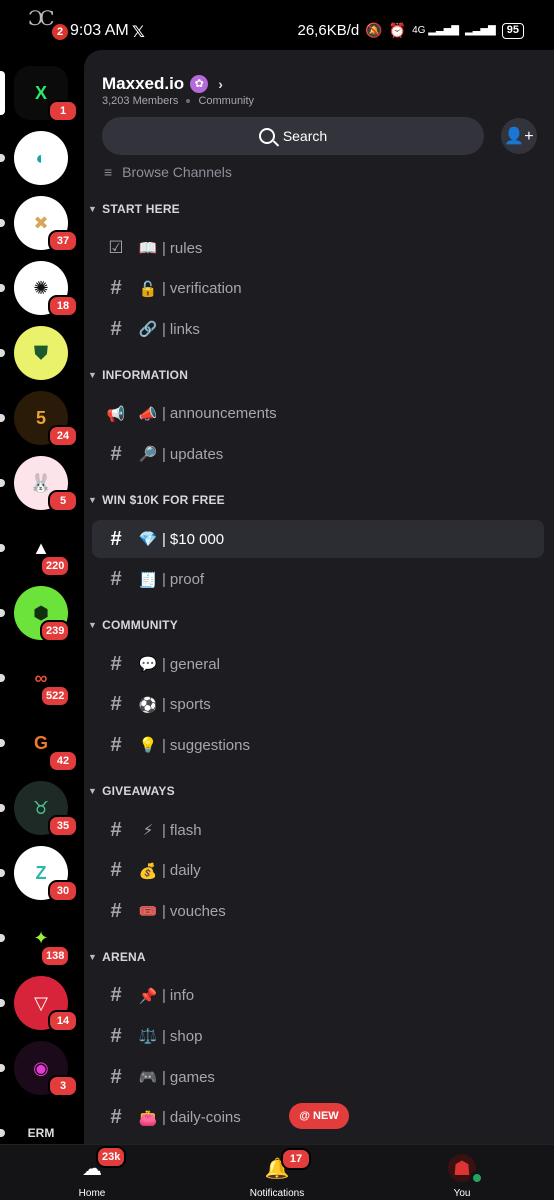  Describe the element at coordinates (148, 871) in the screenshot. I see `channel-emoji-icon: 💰` at that location.